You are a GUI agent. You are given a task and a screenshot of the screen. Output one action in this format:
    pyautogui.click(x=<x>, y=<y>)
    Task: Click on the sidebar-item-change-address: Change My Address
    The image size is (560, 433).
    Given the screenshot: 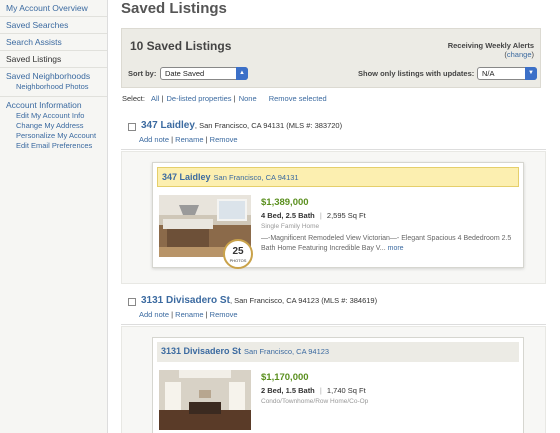 What is the action you would take?
    pyautogui.click(x=53, y=126)
    